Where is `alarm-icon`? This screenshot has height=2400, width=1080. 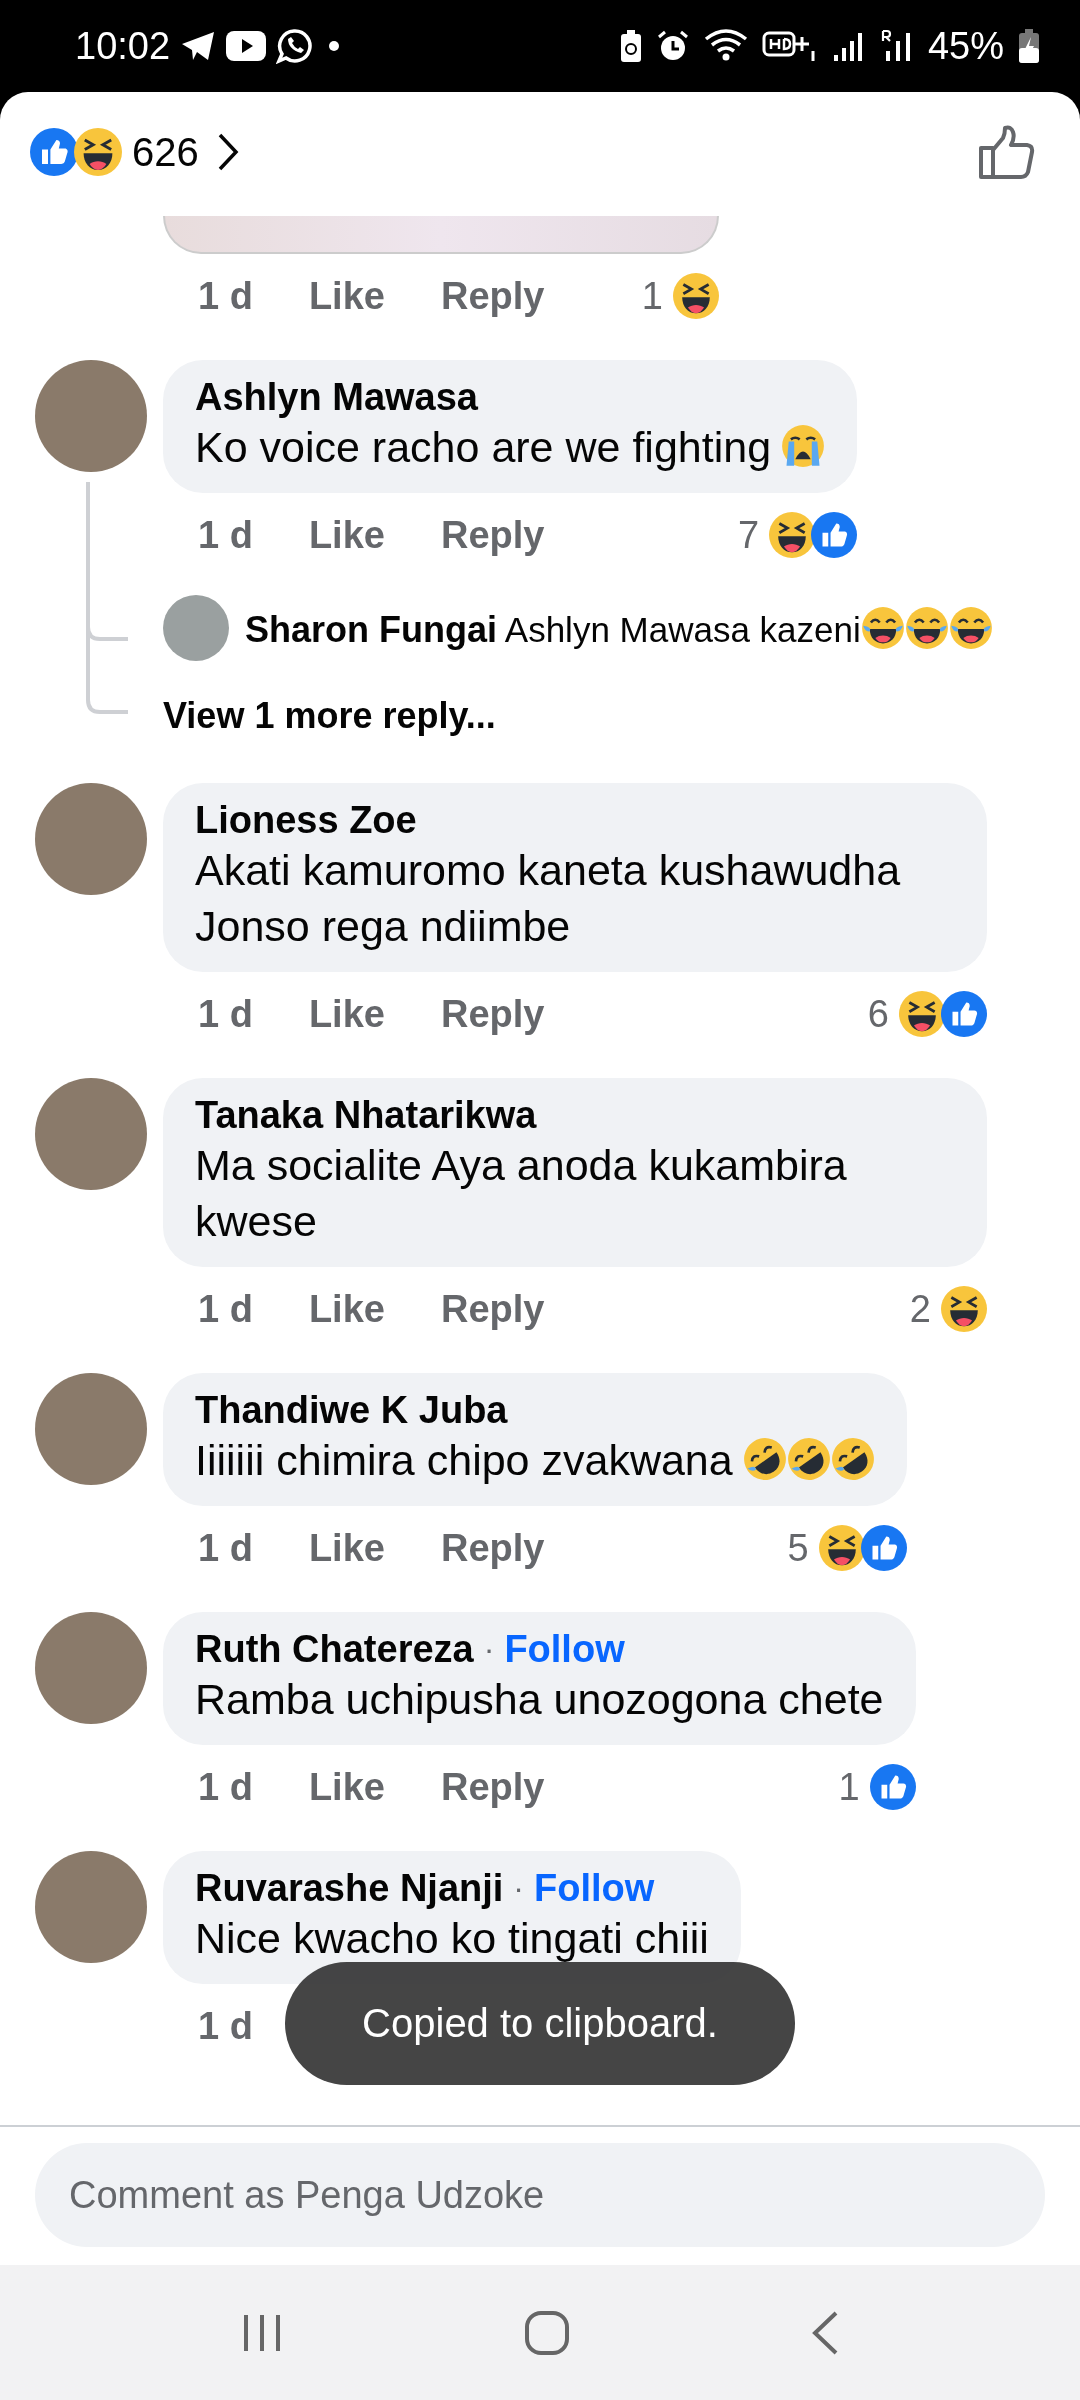
alarm-icon is located at coordinates (672, 46).